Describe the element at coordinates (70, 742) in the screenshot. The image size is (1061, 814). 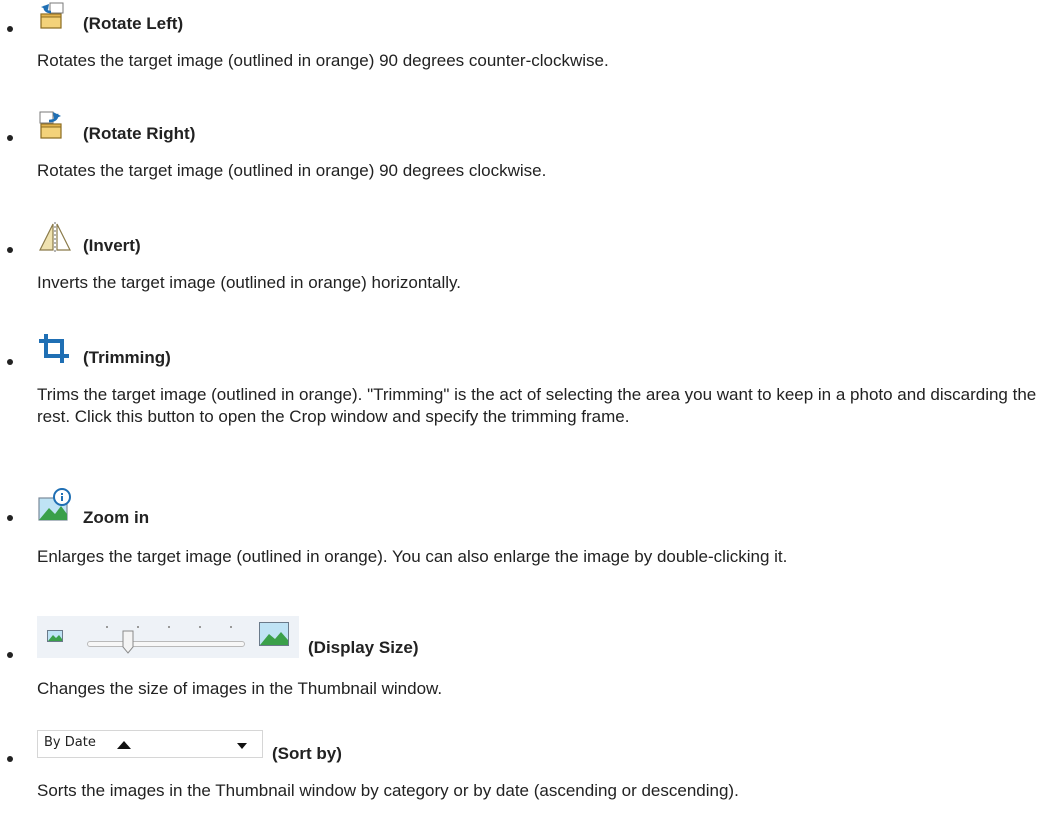
I see `sort-by-value: By Date` at that location.